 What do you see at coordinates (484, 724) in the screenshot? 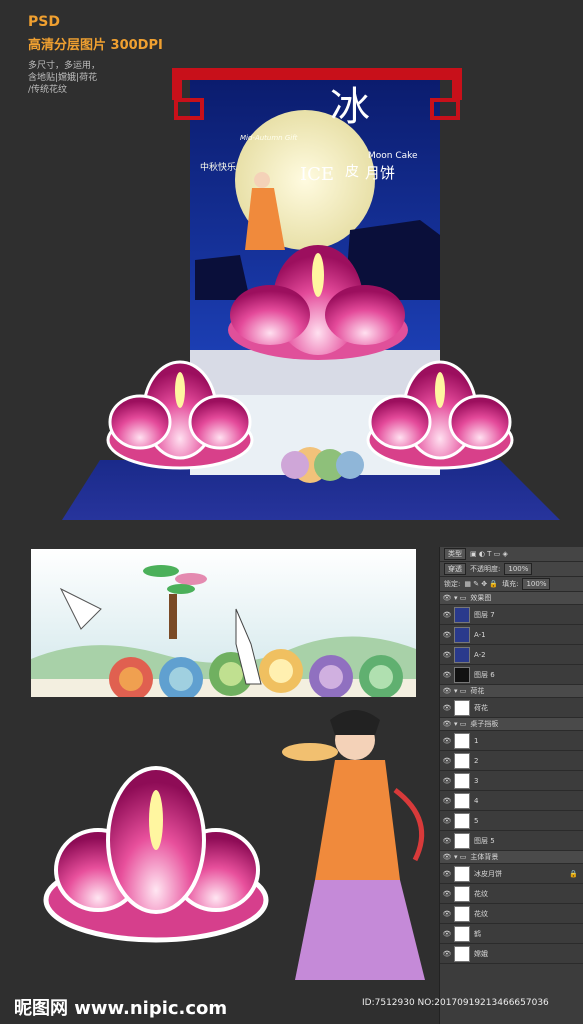
I see `layer-name: 桌子挡板` at bounding box center [484, 724].